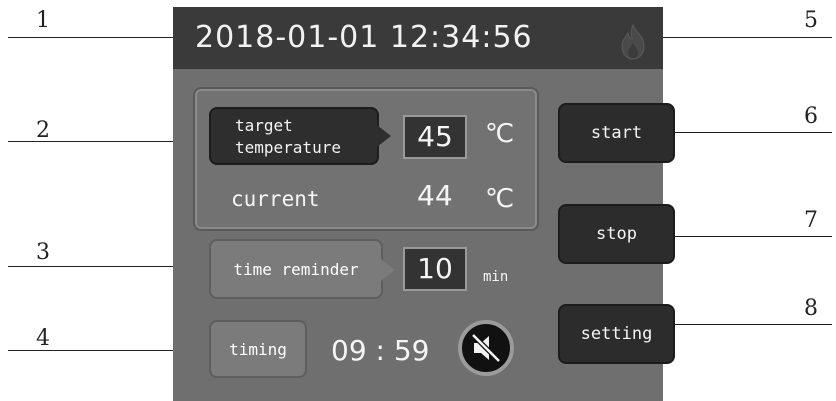 This screenshot has height=401, width=836. What do you see at coordinates (294, 136) in the screenshot?
I see `target-temperature-button: target temperature` at bounding box center [294, 136].